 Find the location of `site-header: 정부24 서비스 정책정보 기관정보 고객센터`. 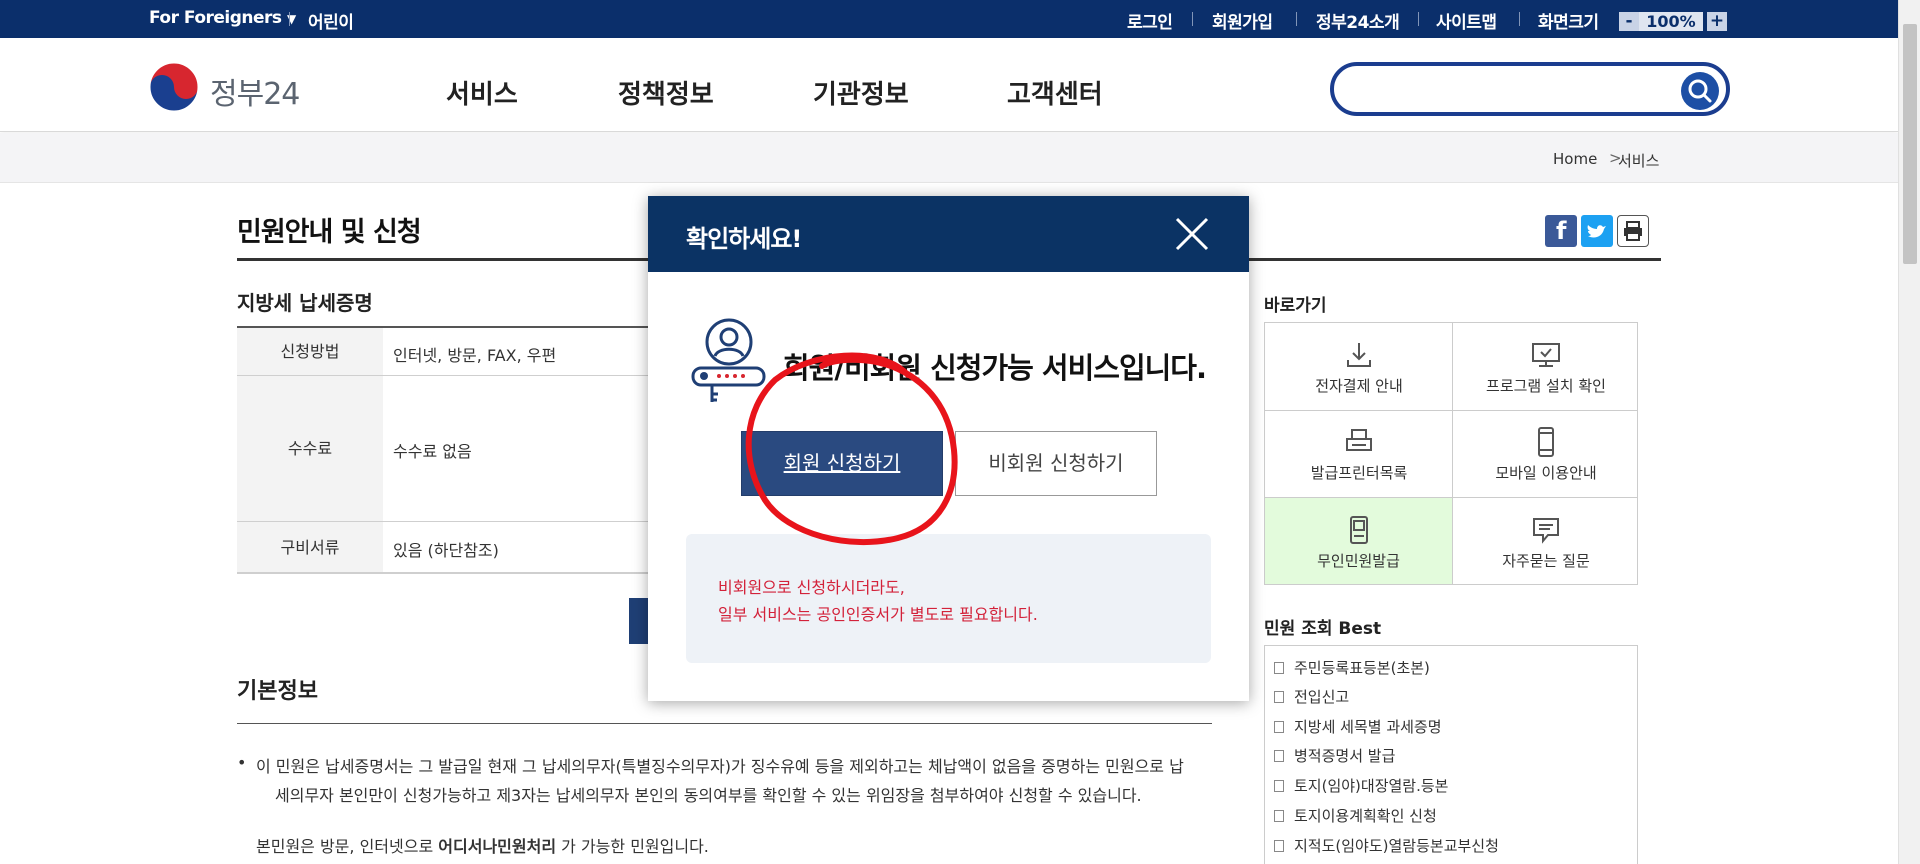

site-header: 정부24 서비스 정책정보 기관정보 고객센터 is located at coordinates (949, 85).